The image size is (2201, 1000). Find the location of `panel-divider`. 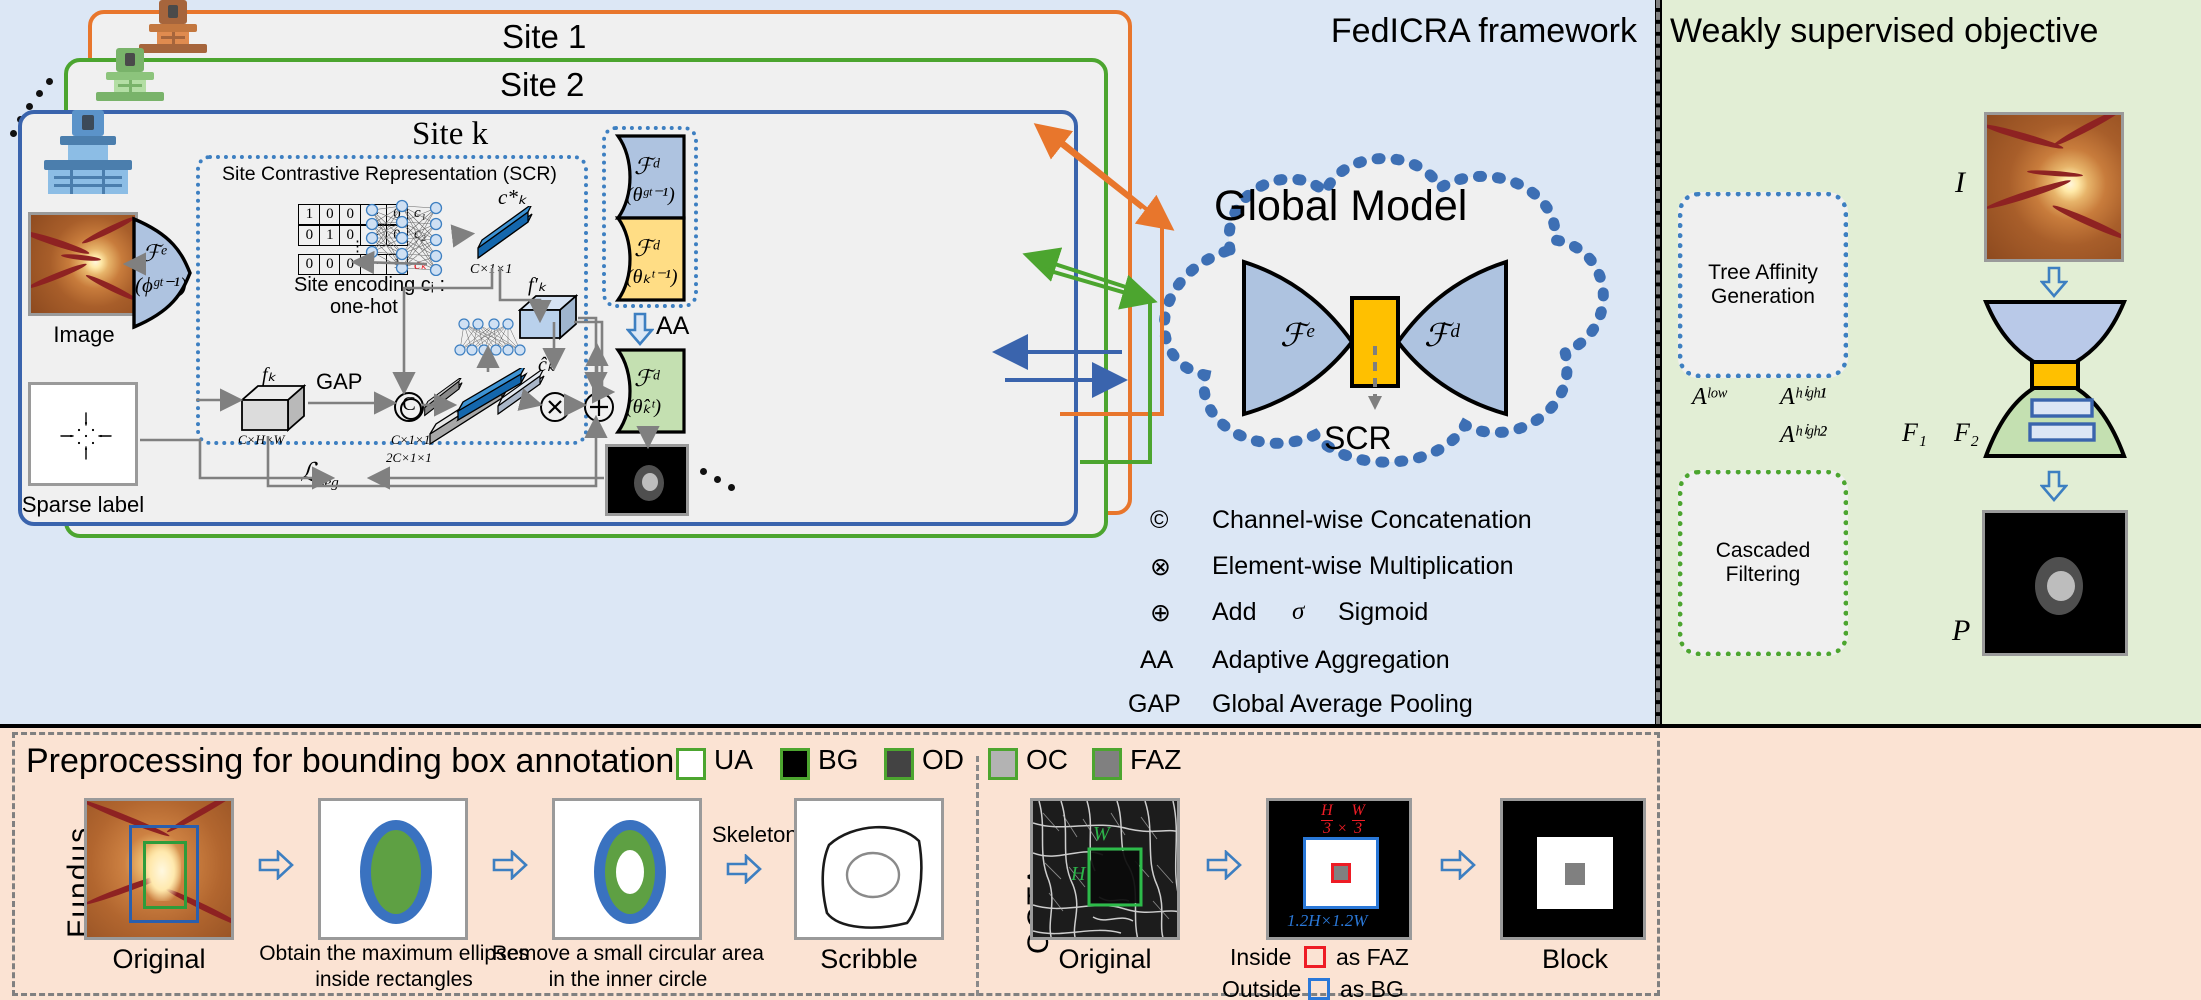

panel-divider is located at coordinates (1658, 362).